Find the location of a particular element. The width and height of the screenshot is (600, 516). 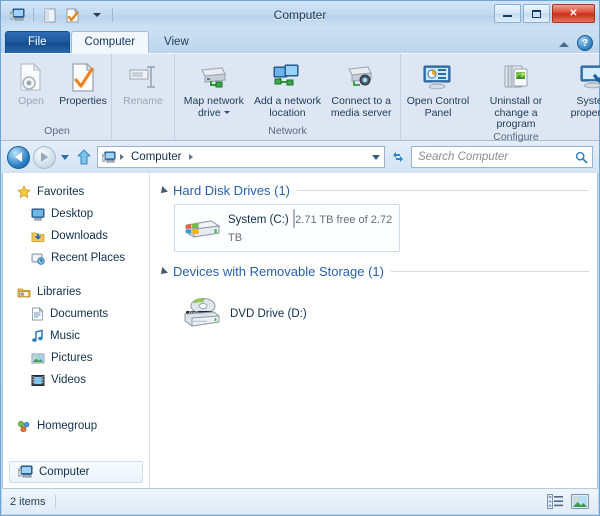

ribbon-button-connect-to-a-media-server-label: Connect to a media server is located at coordinates (361, 107).